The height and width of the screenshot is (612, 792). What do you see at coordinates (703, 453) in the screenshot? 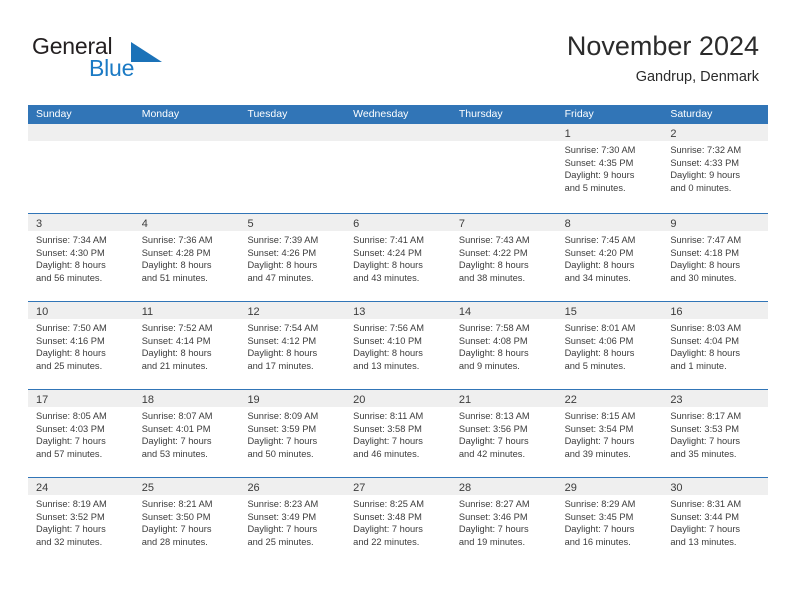
I see `daylight-text-line2: and 35 minutes.` at bounding box center [703, 453].